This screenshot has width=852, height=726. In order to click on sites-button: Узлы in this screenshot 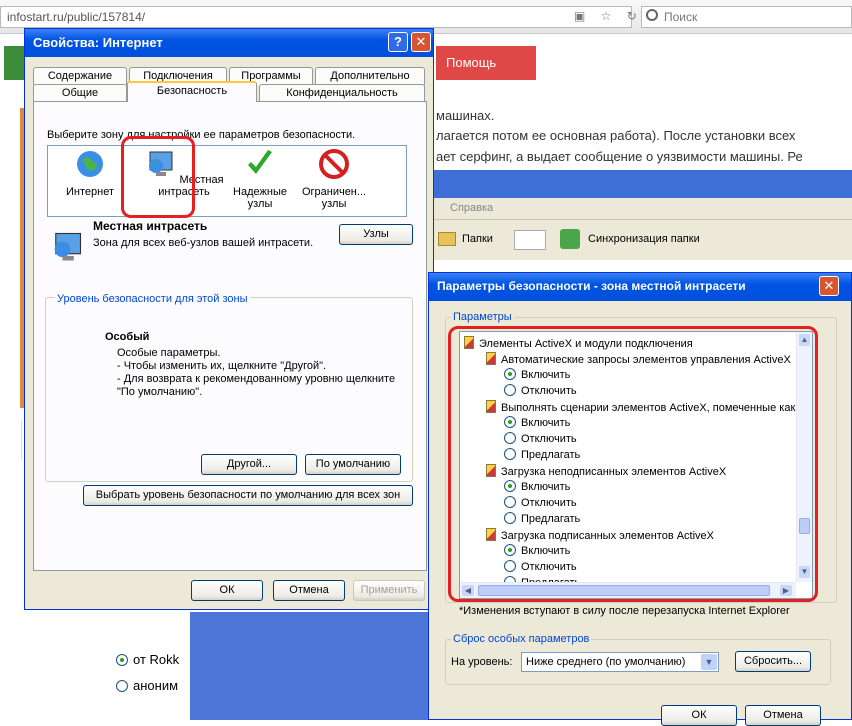, I will do `click(376, 234)`.